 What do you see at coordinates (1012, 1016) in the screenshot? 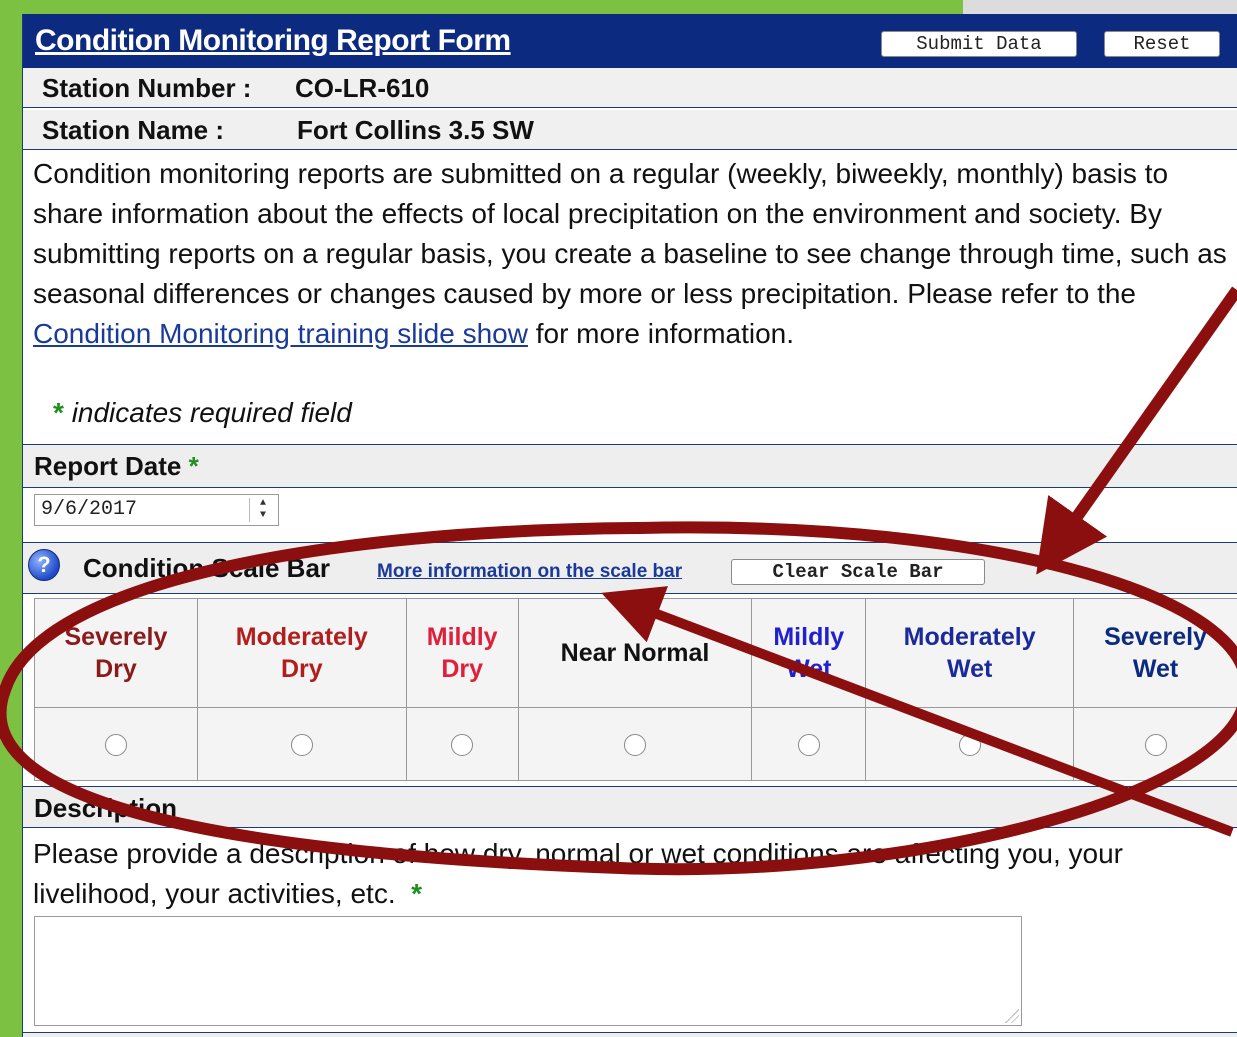
I see `resize-handle-icon` at bounding box center [1012, 1016].